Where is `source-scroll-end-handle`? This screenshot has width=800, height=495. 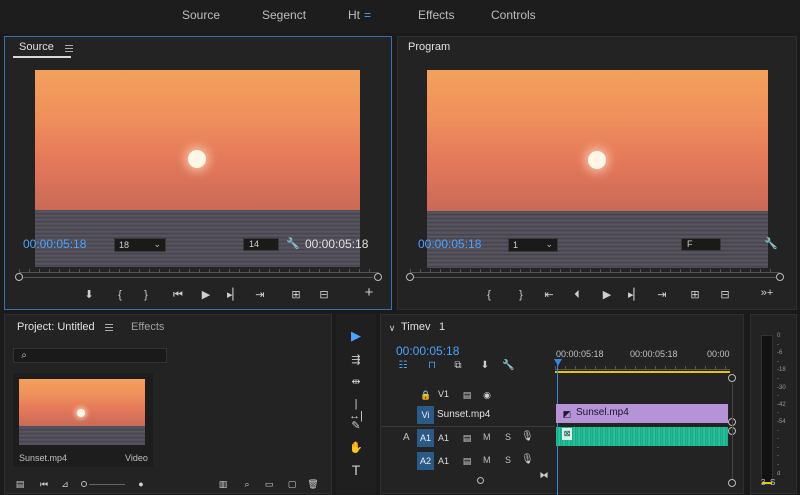 source-scroll-end-handle is located at coordinates (378, 277).